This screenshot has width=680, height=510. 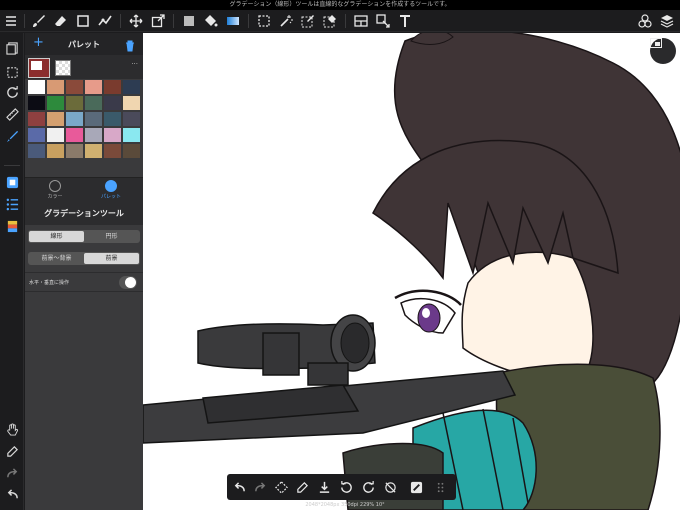 I want to click on brush-list-icon, so click(x=12, y=204).